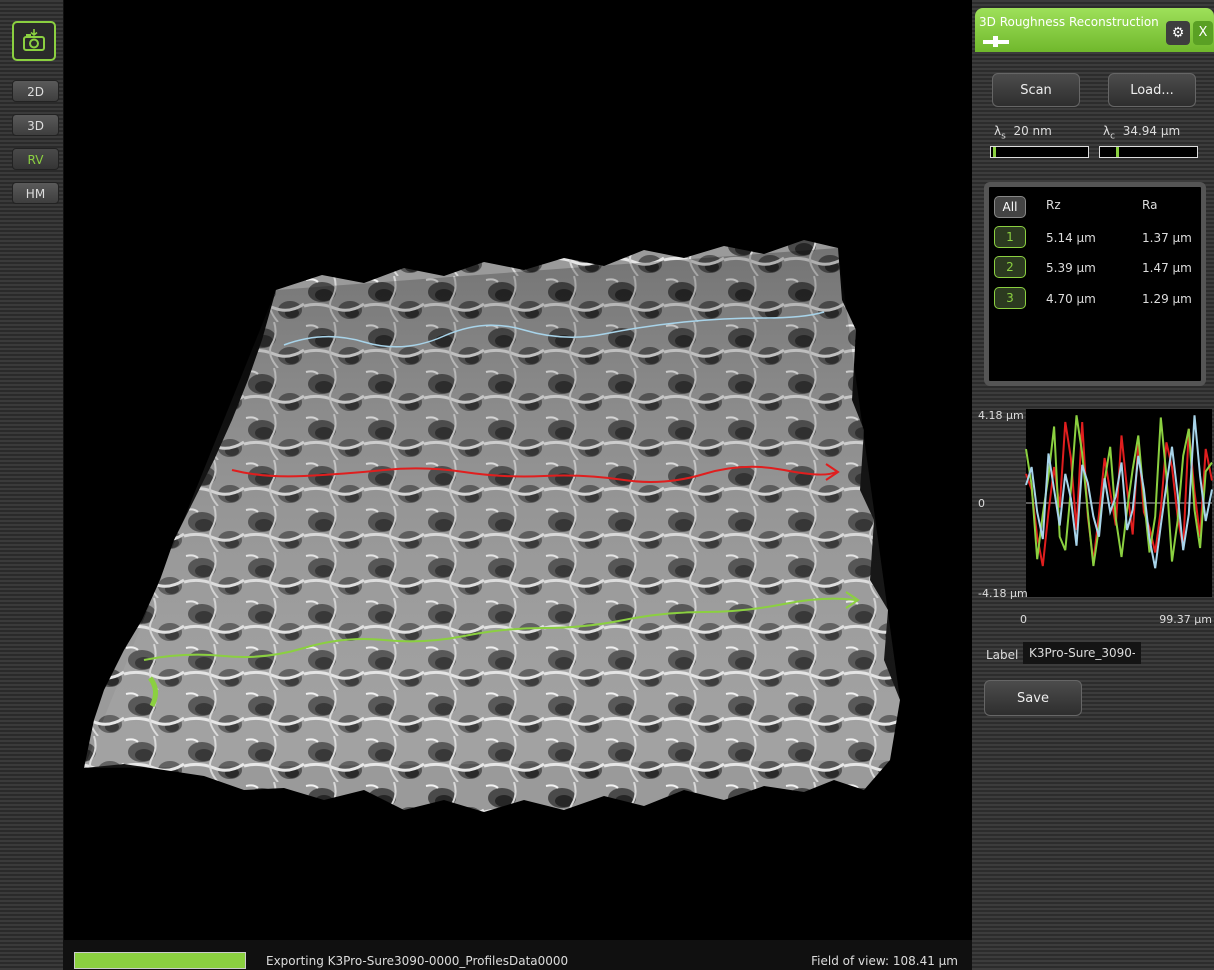  I want to click on lambda-c-value: 34.94 µm, so click(1151, 131).